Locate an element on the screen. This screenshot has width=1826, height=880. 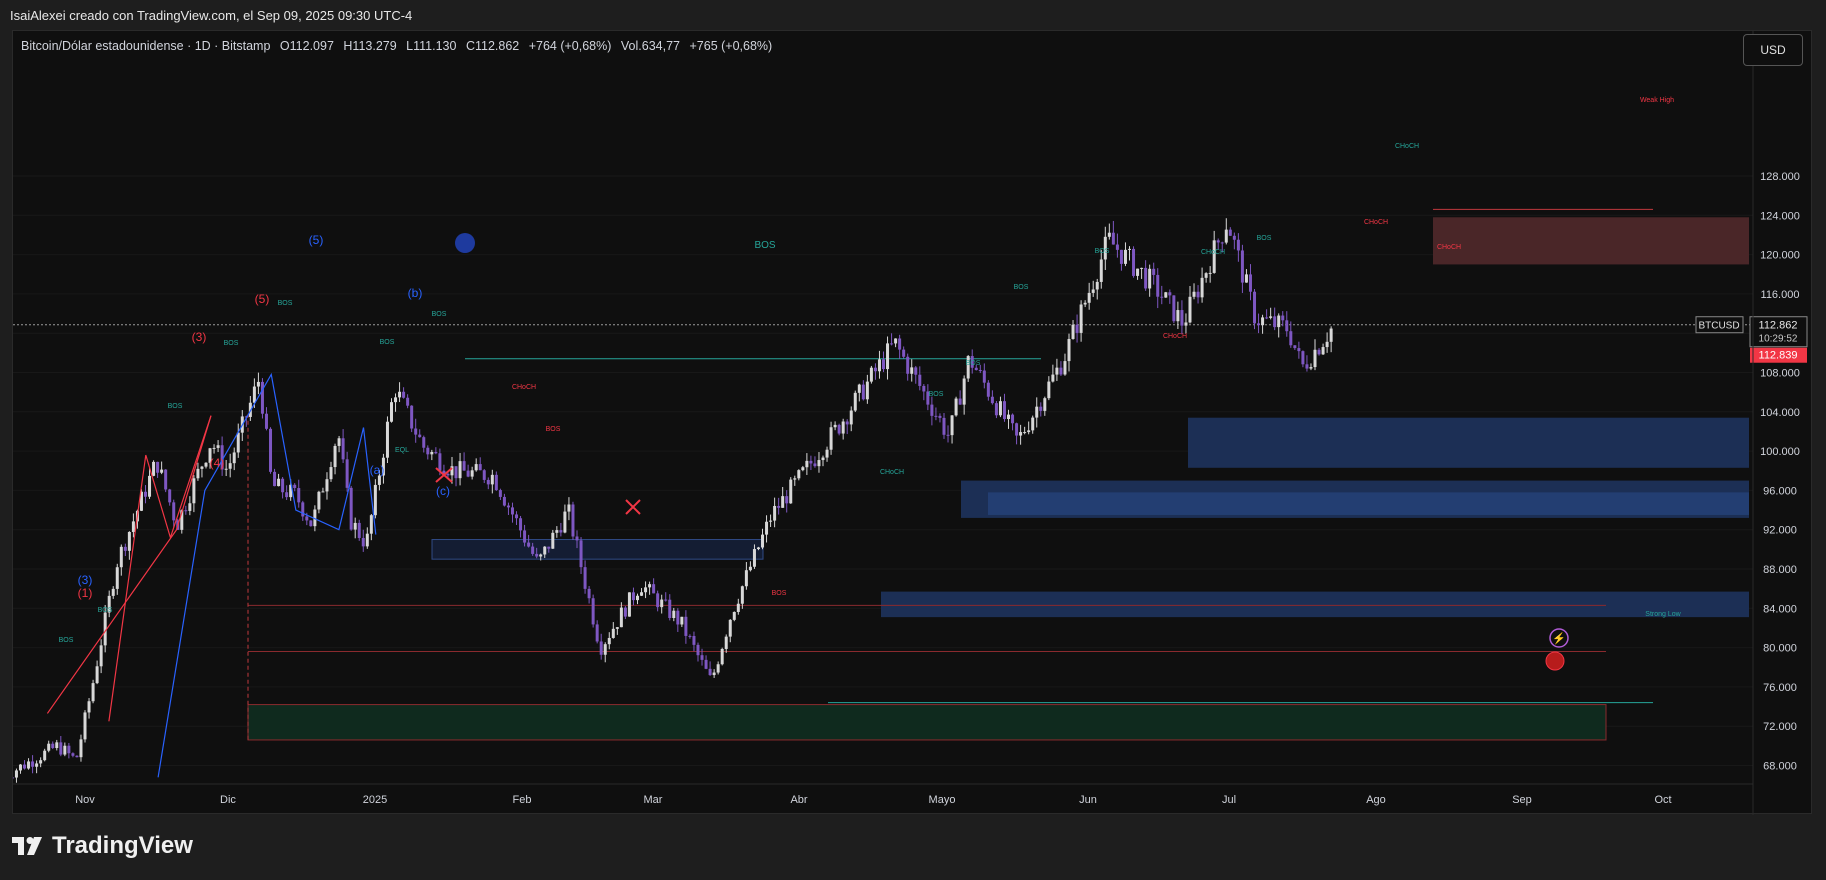
wave-b-label: (b) is located at coordinates (415, 293).